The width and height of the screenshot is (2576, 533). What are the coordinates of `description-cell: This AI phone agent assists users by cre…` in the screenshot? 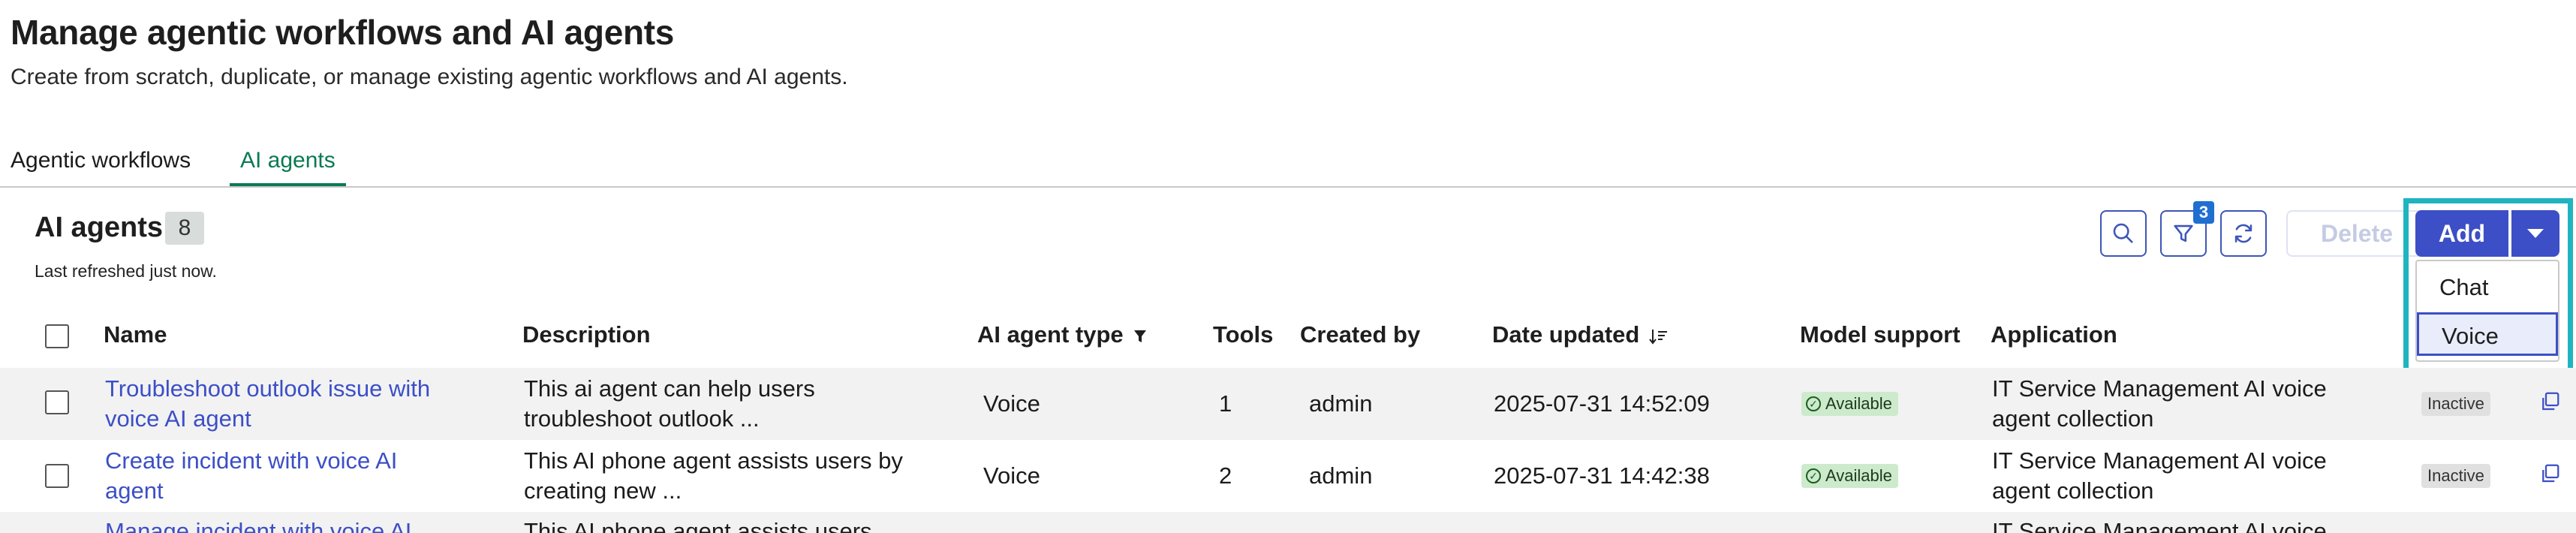 It's located at (713, 476).